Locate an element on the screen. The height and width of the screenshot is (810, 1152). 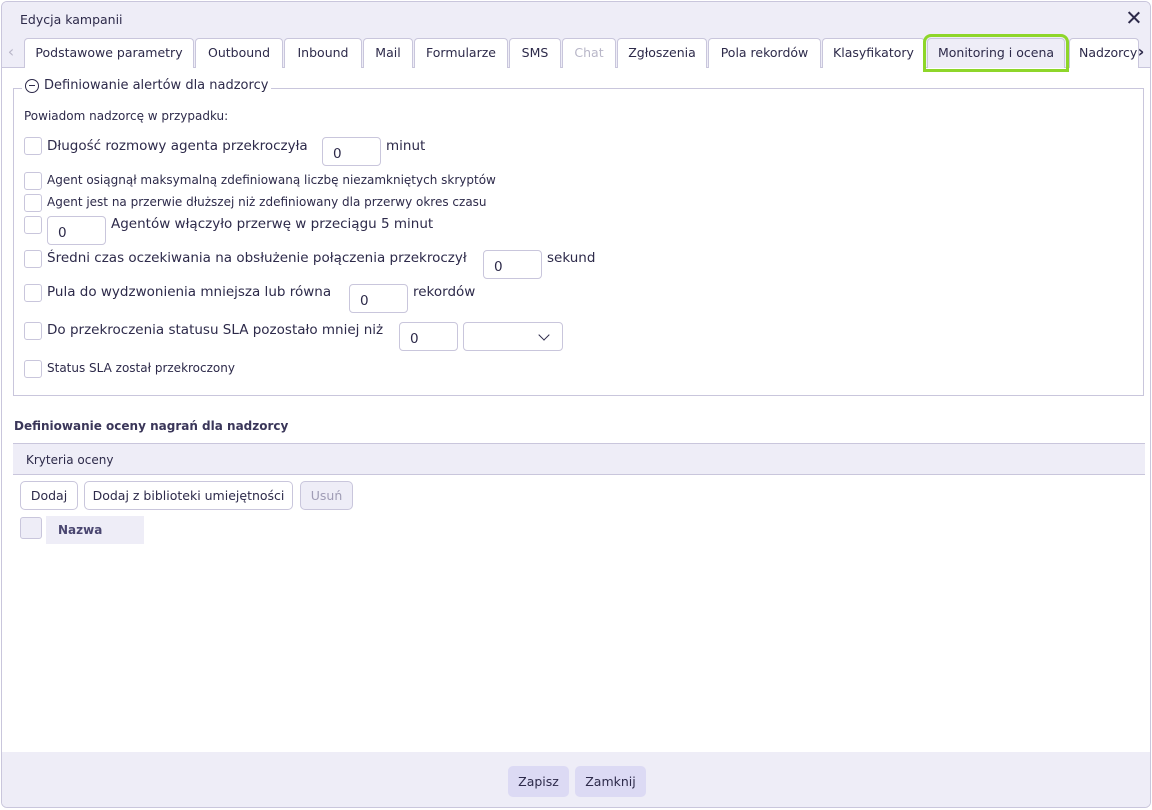
call-length-label: Długość rozmowy agenta przekroczyła is located at coordinates (177, 146).